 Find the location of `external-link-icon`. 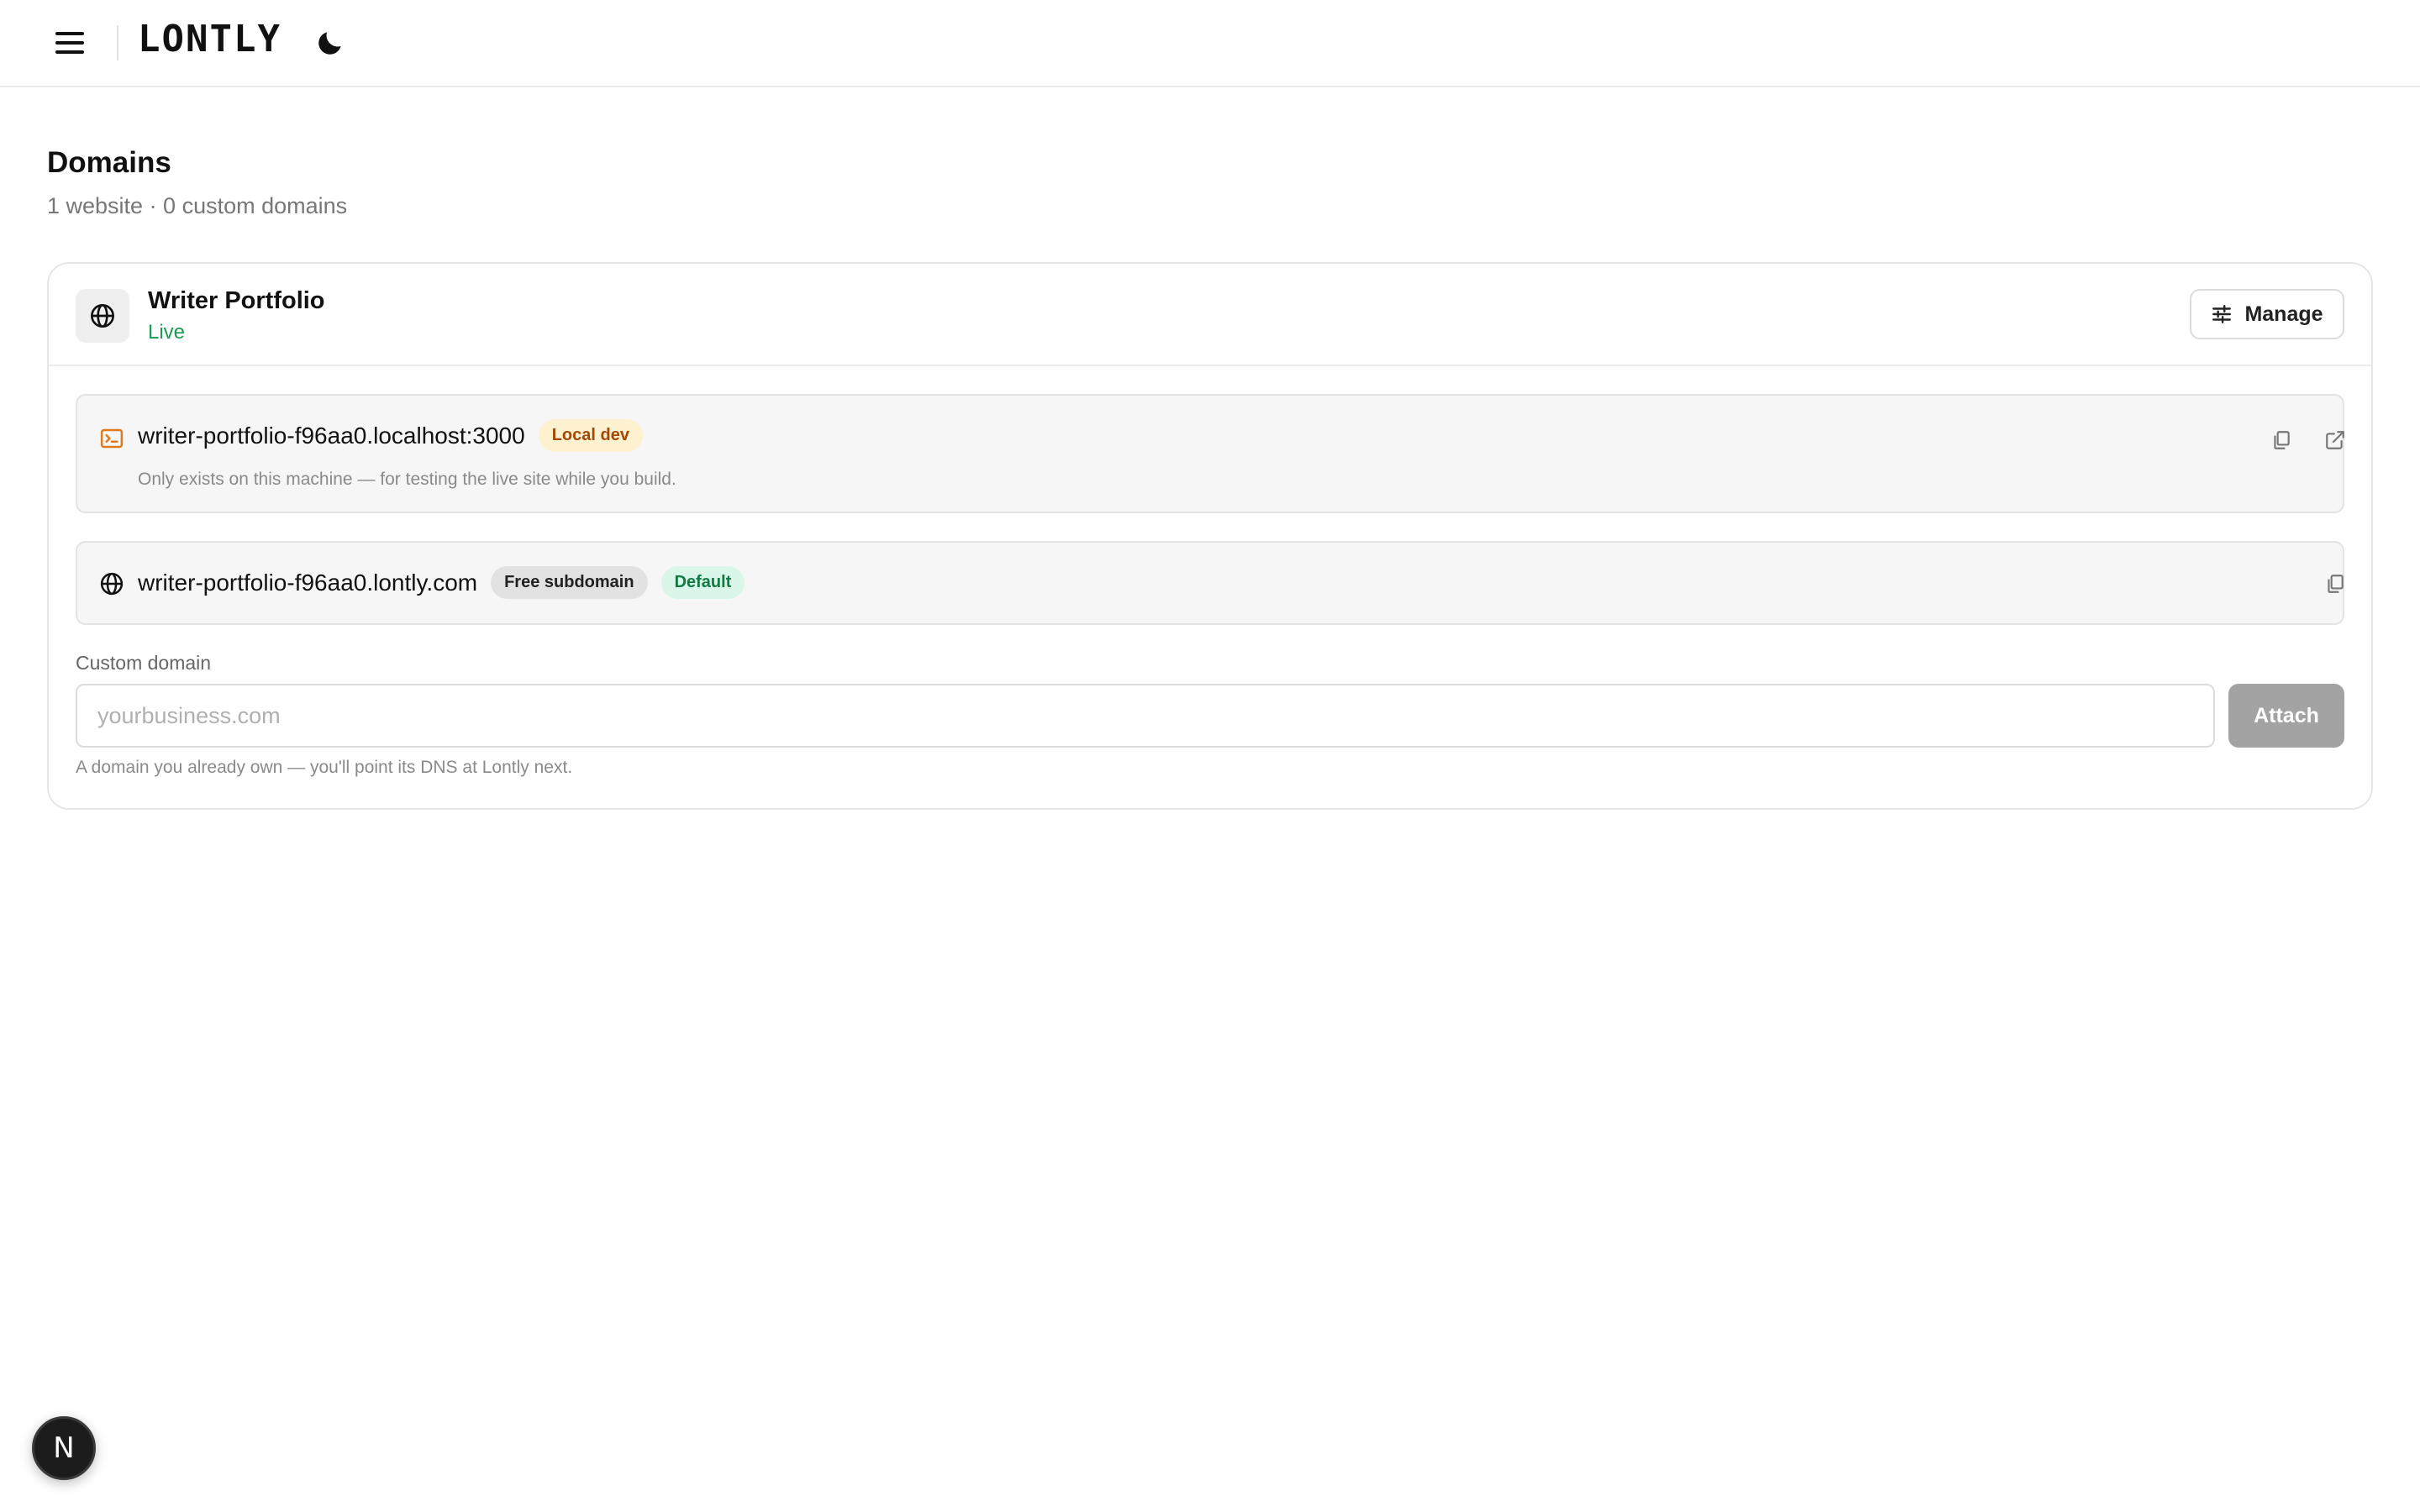

external-link-icon is located at coordinates (2335, 440).